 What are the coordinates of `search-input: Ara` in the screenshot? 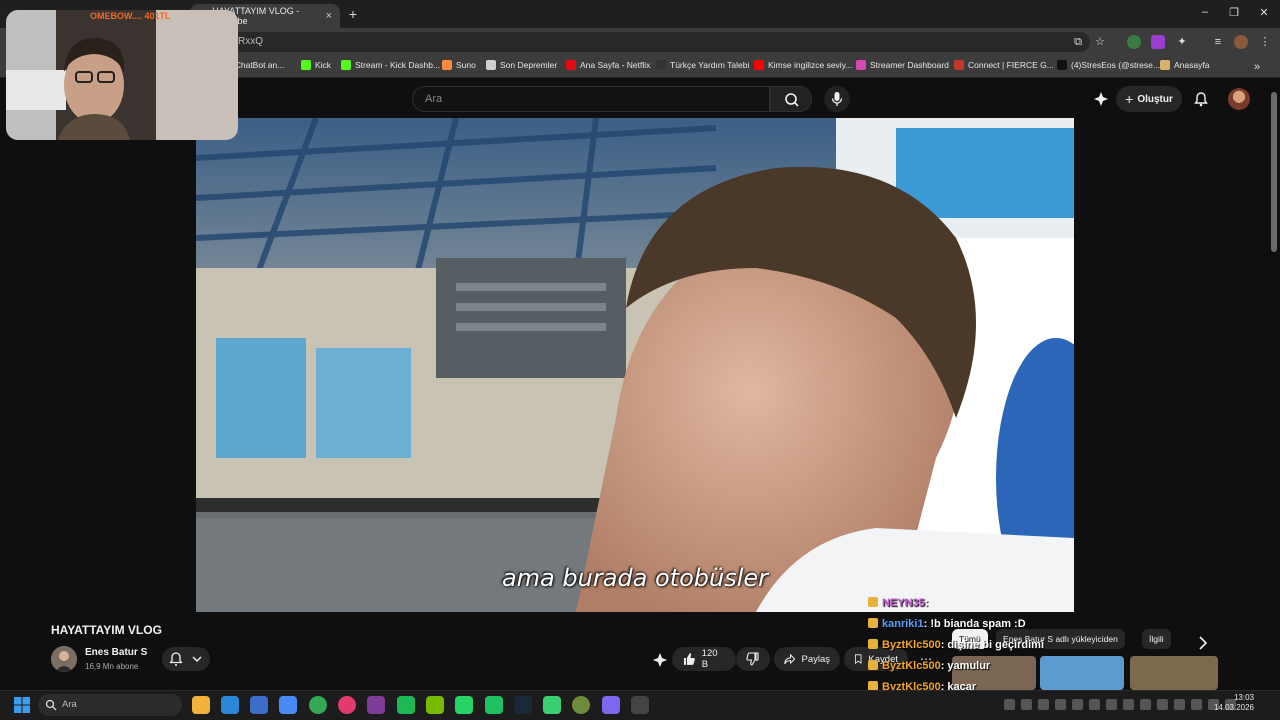 It's located at (591, 99).